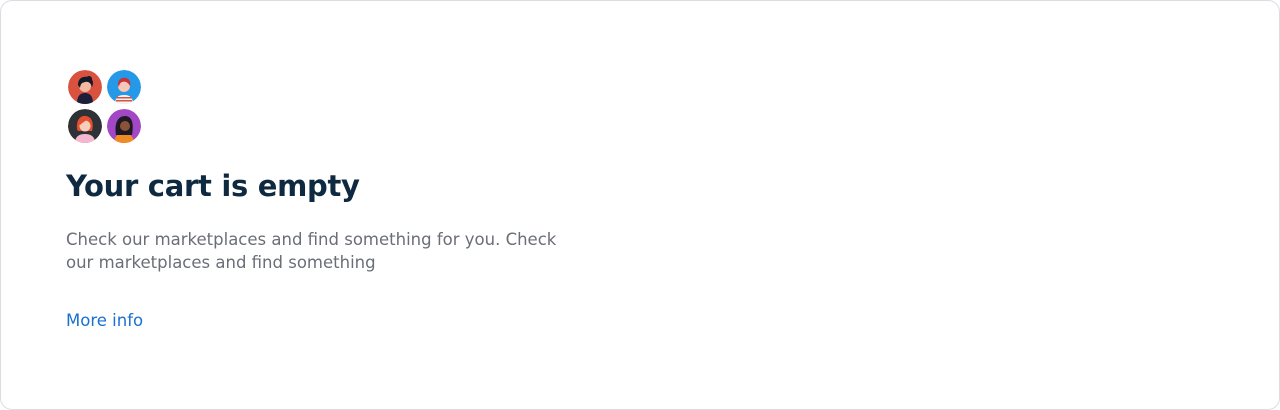  I want to click on person-avatar-4-icon, so click(124, 126).